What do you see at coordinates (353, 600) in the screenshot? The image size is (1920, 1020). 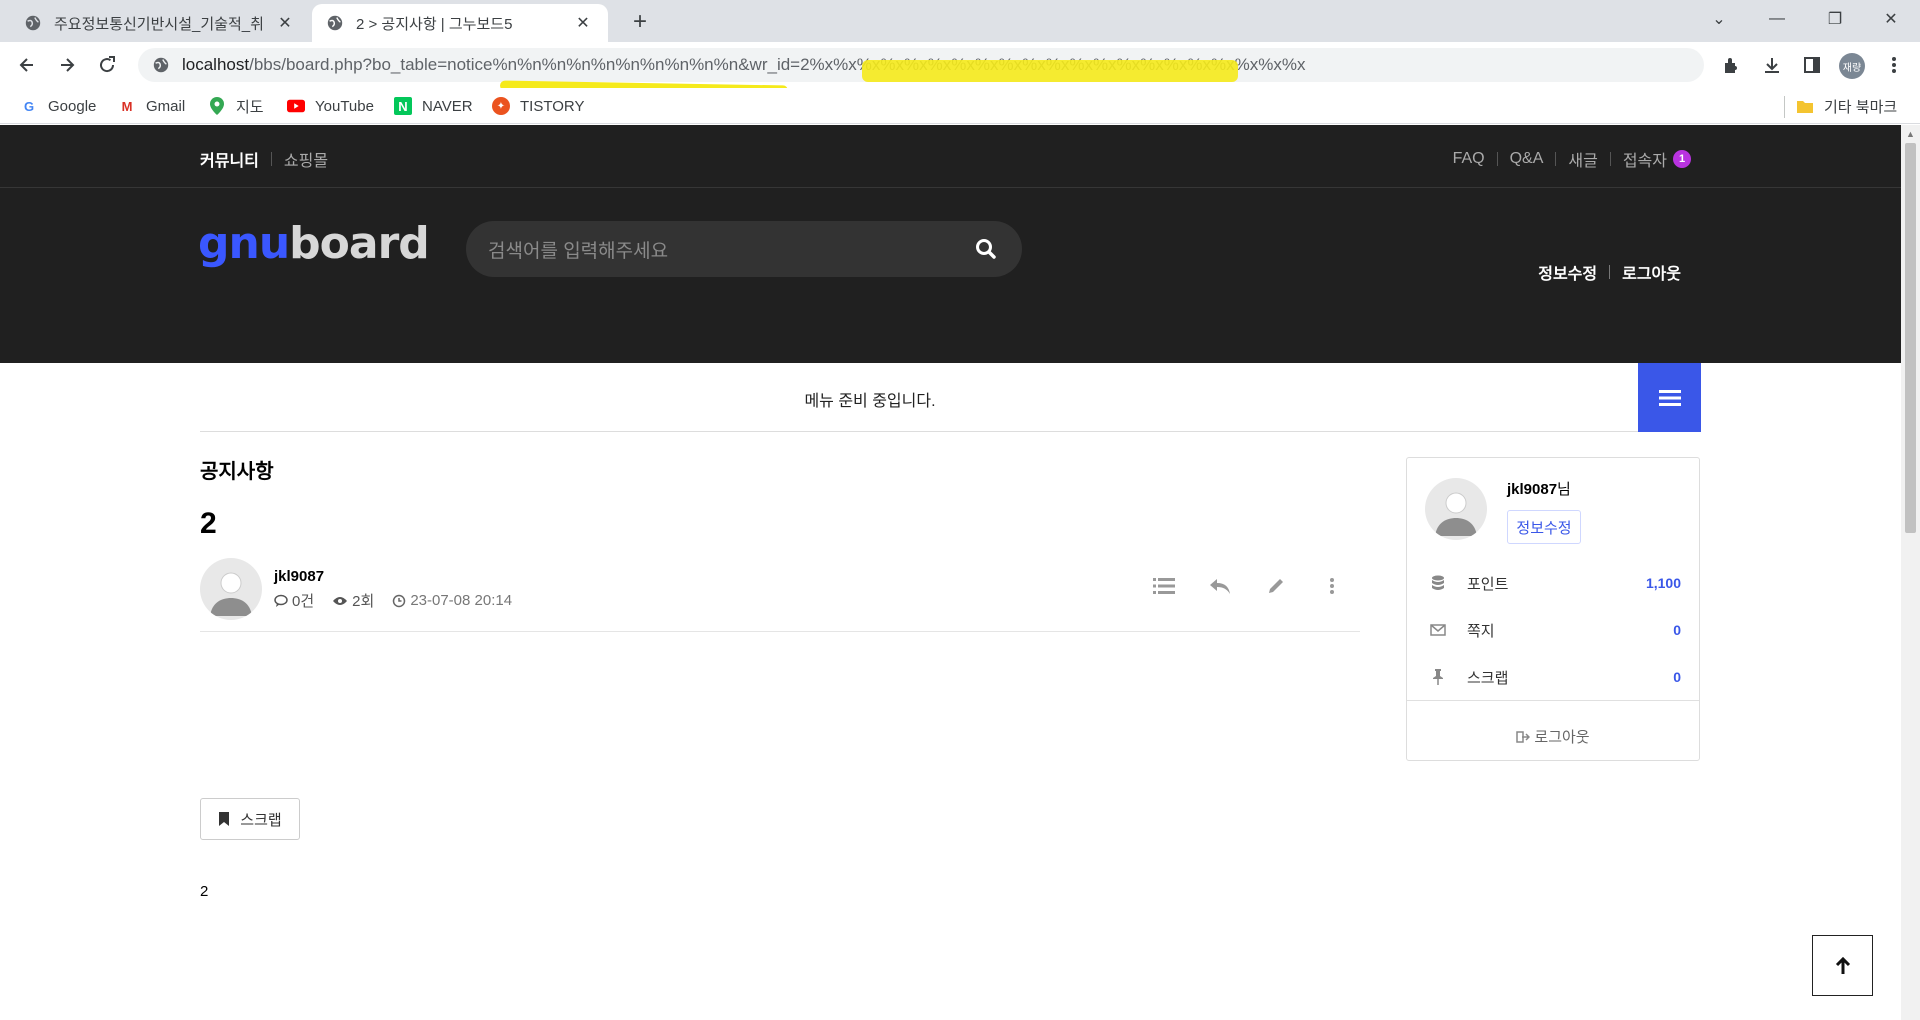 I see `view-count: 2회` at bounding box center [353, 600].